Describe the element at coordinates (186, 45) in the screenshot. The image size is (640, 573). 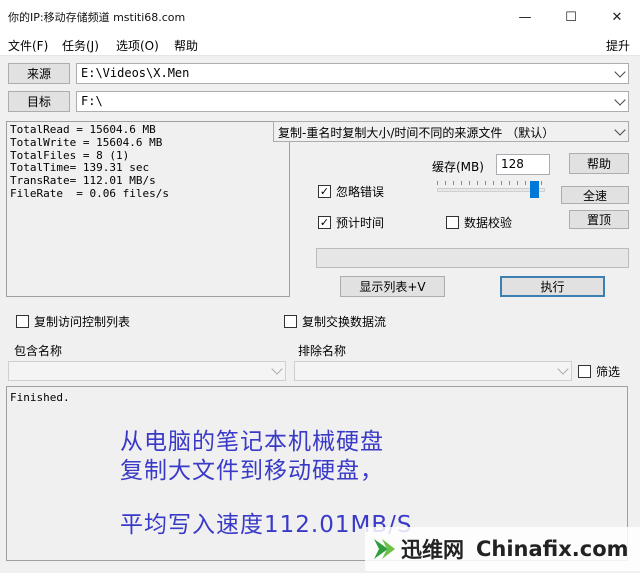
I see `menu-help: 帮助` at that location.